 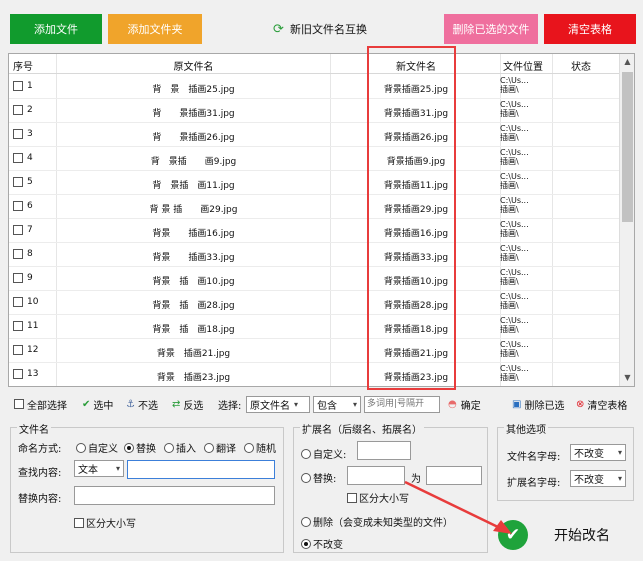 What do you see at coordinates (458, 507) in the screenshot?
I see `annotation-arrow` at bounding box center [458, 507].